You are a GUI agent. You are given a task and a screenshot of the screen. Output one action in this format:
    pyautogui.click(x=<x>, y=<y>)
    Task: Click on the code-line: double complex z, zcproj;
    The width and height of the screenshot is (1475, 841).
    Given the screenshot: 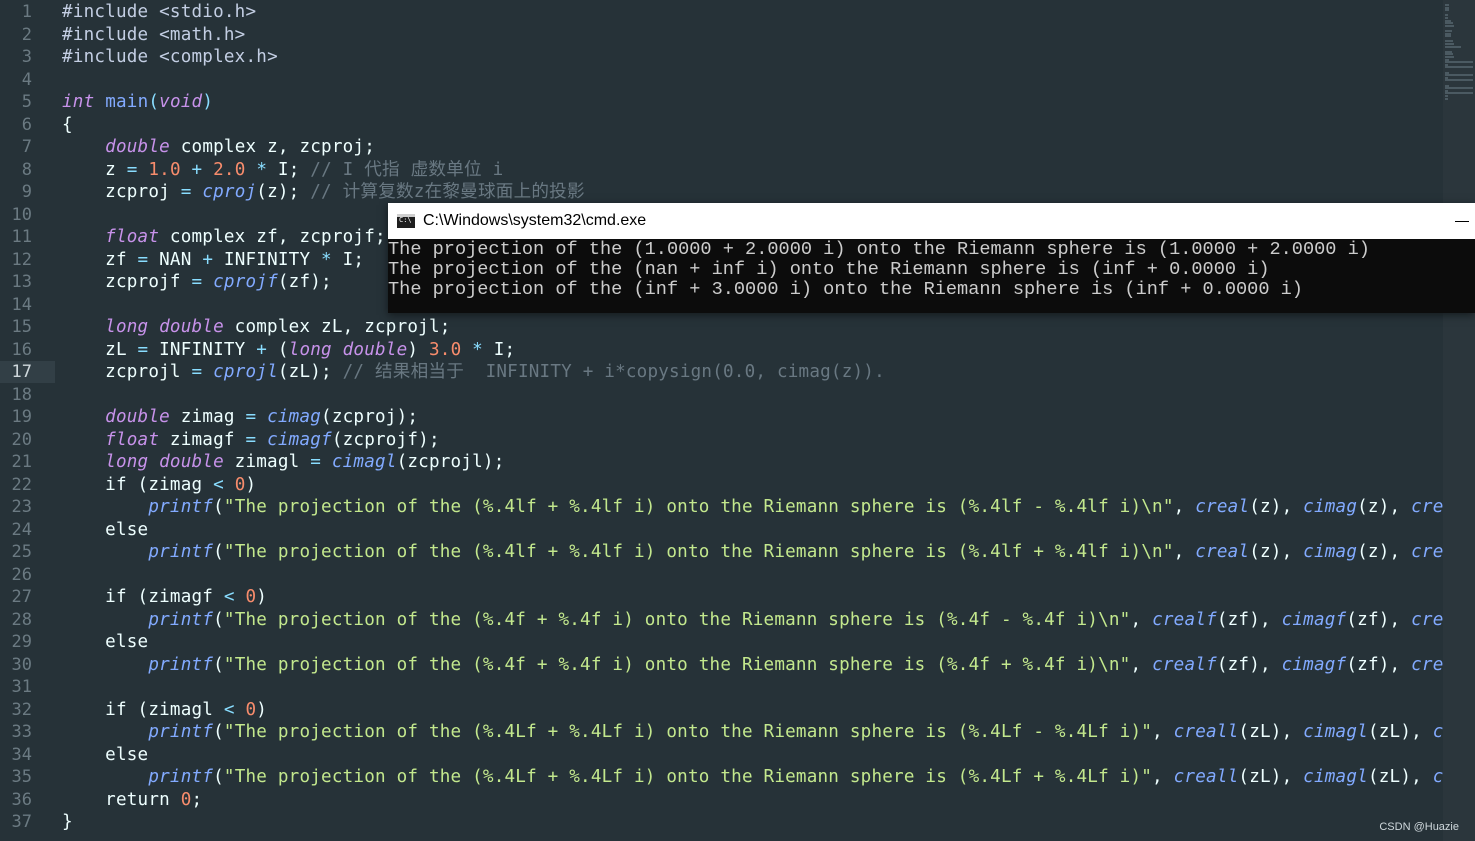 What is the action you would take?
    pyautogui.click(x=218, y=147)
    